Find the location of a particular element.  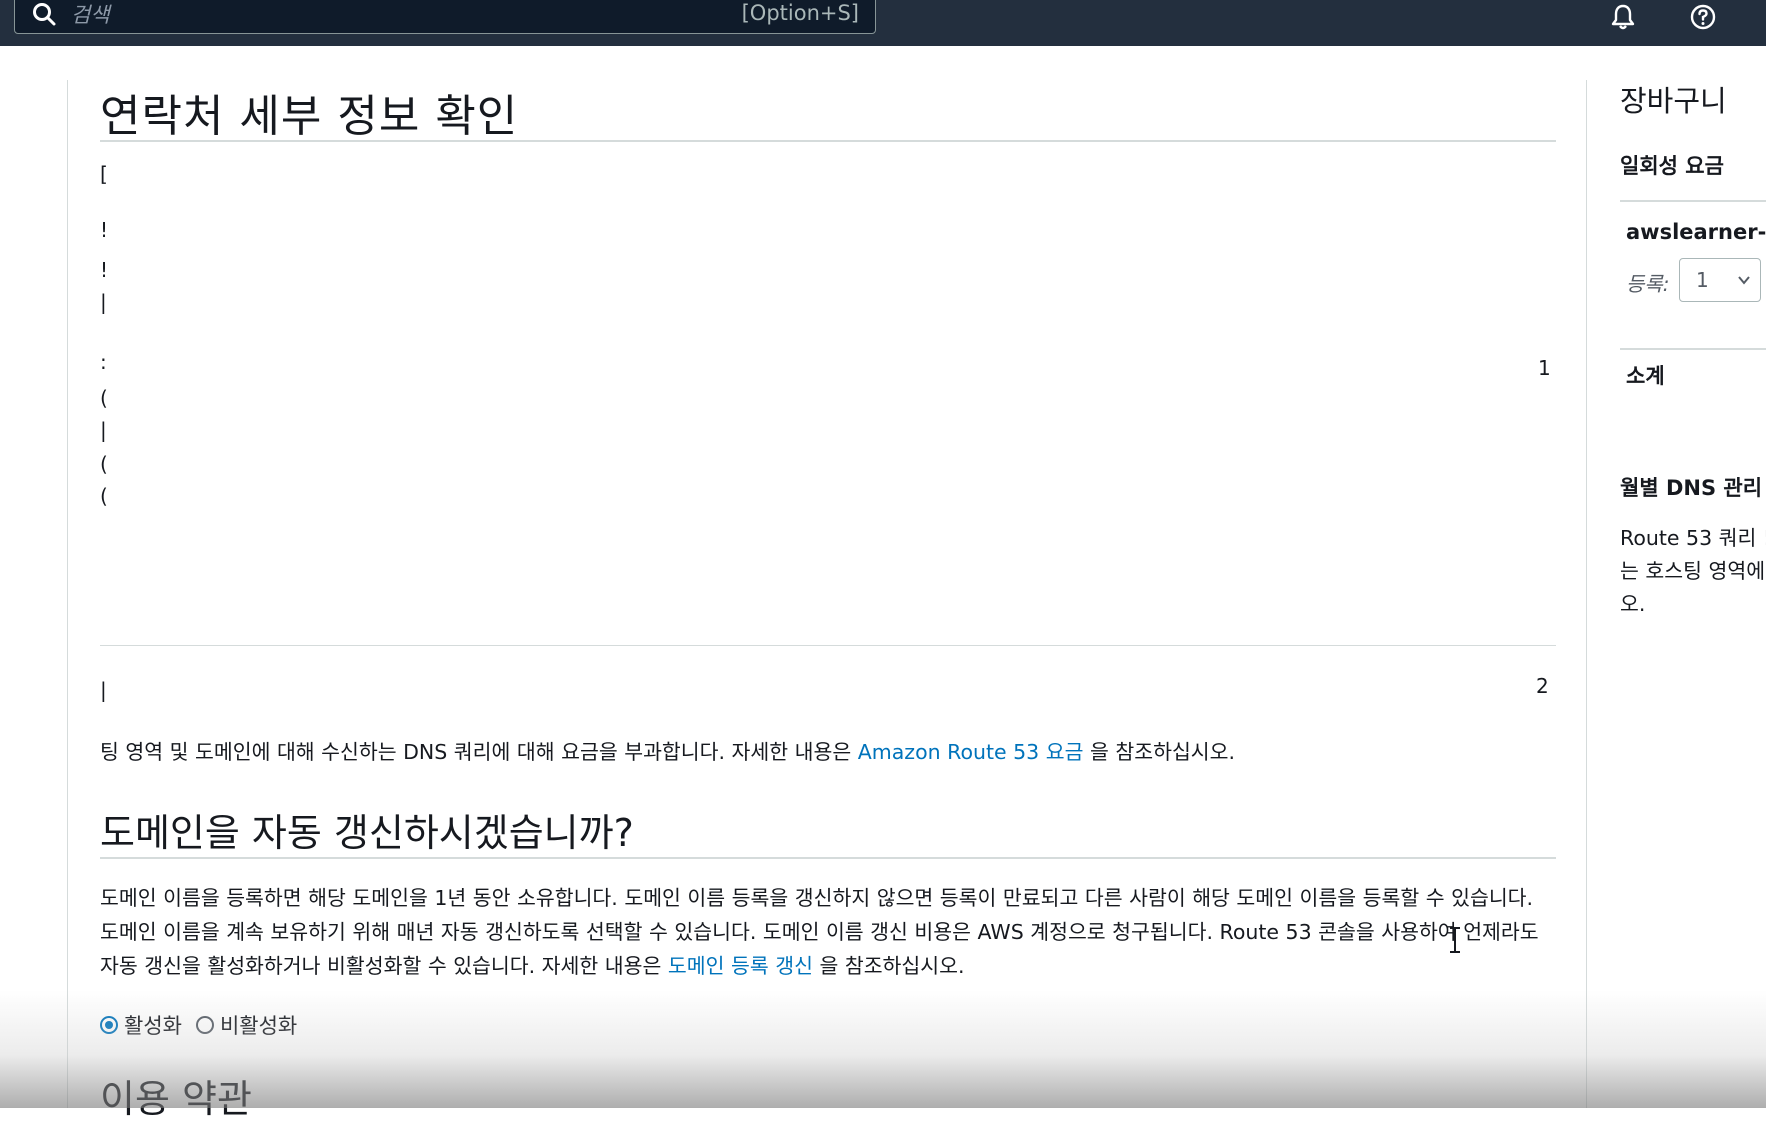

auto-renew-enable-radio: 활성화 is located at coordinates (141, 1025).